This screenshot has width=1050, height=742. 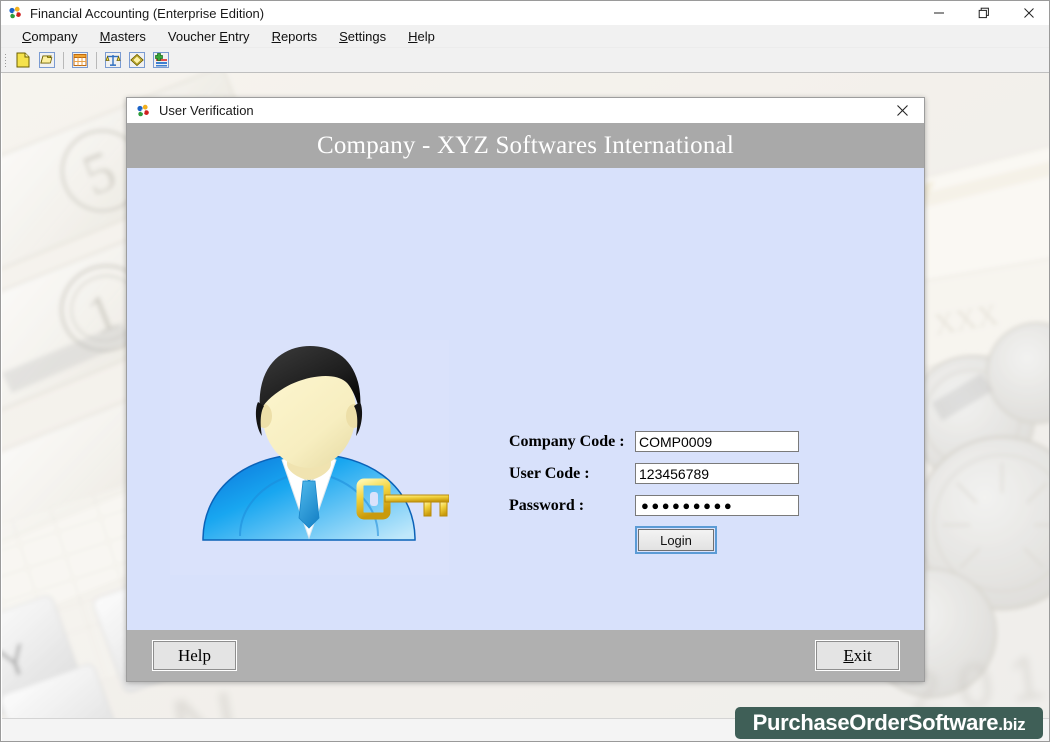 What do you see at coordinates (206, 110) in the screenshot?
I see `dialog-title: User Verification` at bounding box center [206, 110].